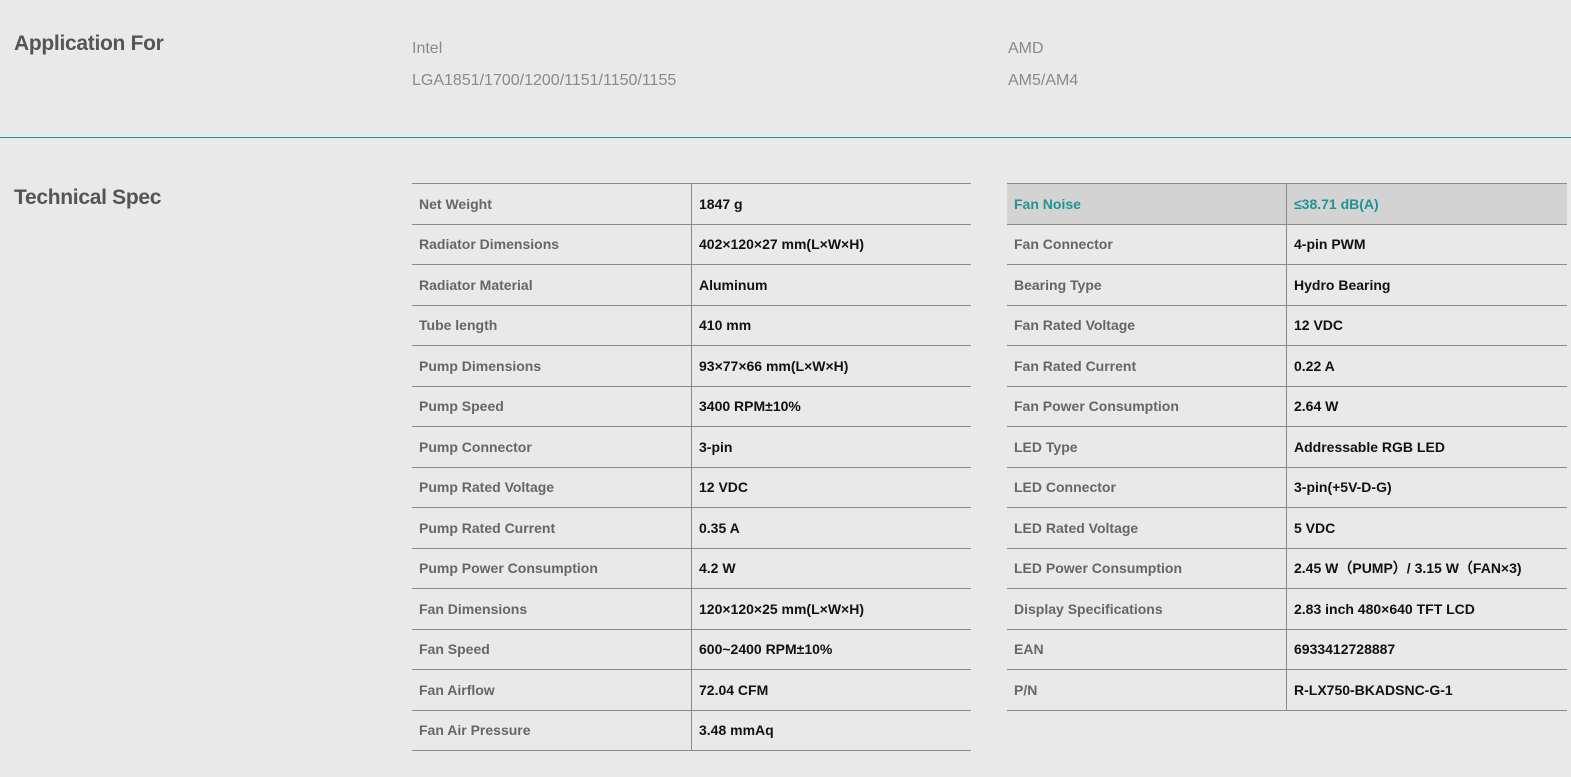 Image resolution: width=1571 pixels, height=777 pixels. Describe the element at coordinates (1426, 406) in the screenshot. I see `spec-value: 2.64 W` at that location.